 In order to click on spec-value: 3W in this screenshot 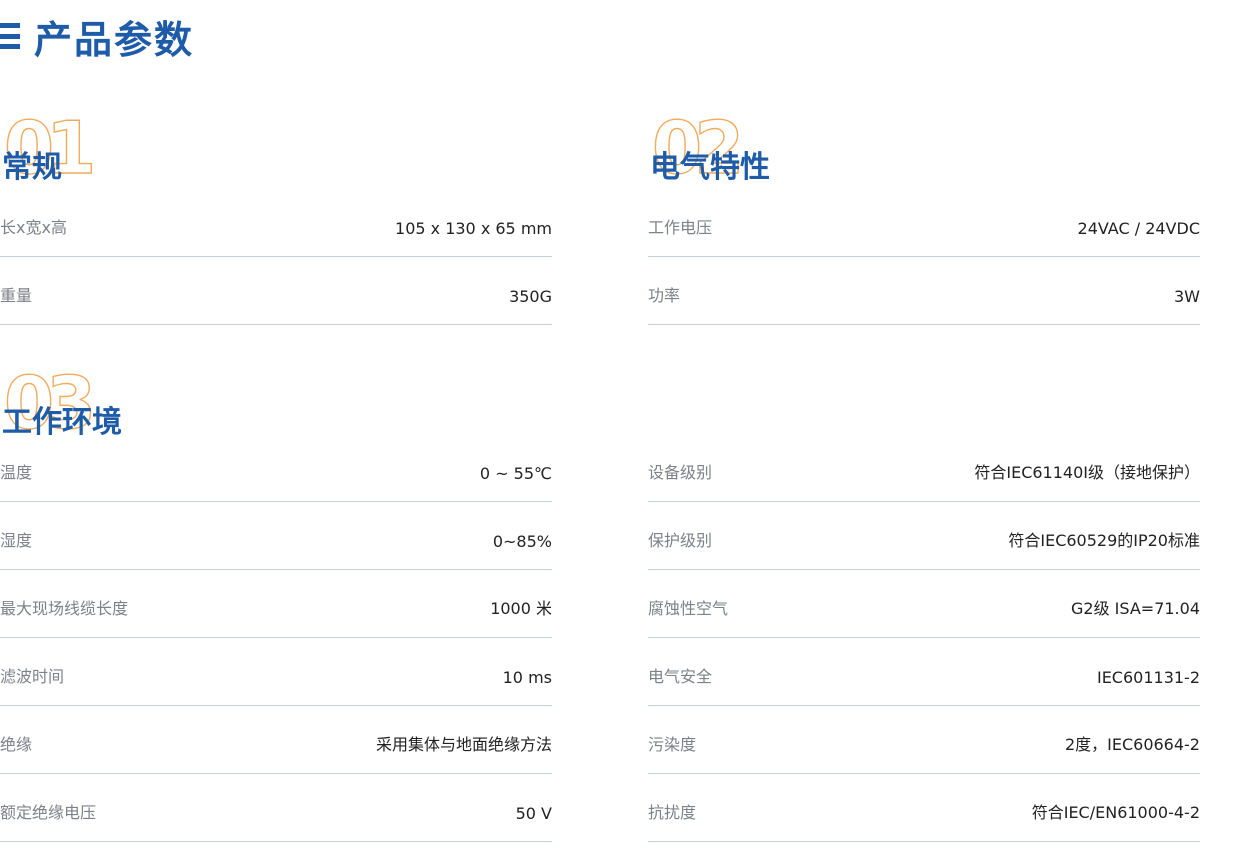, I will do `click(1187, 296)`.